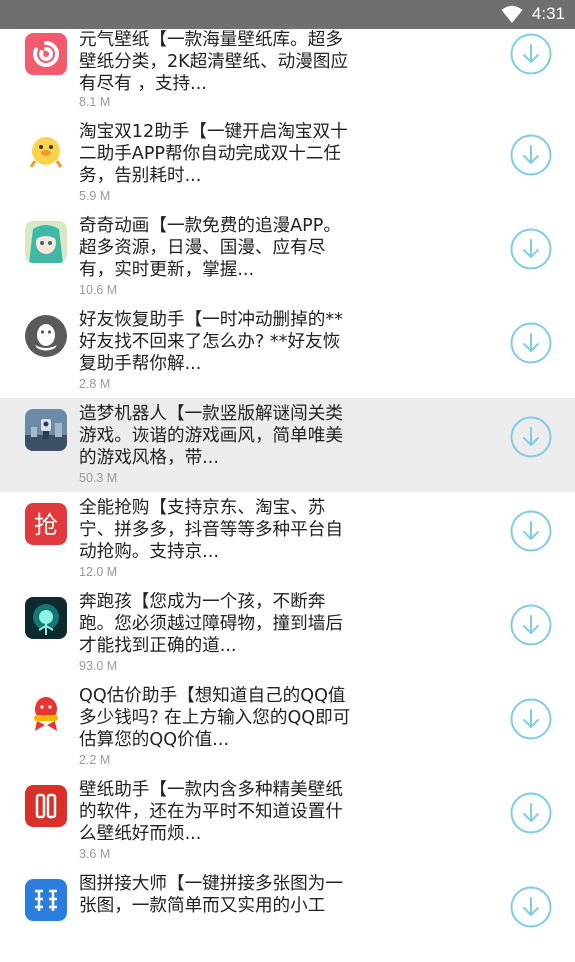 Image resolution: width=575 pixels, height=962 pixels. What do you see at coordinates (95, 102) in the screenshot?
I see `app-size: 8.1 M` at bounding box center [95, 102].